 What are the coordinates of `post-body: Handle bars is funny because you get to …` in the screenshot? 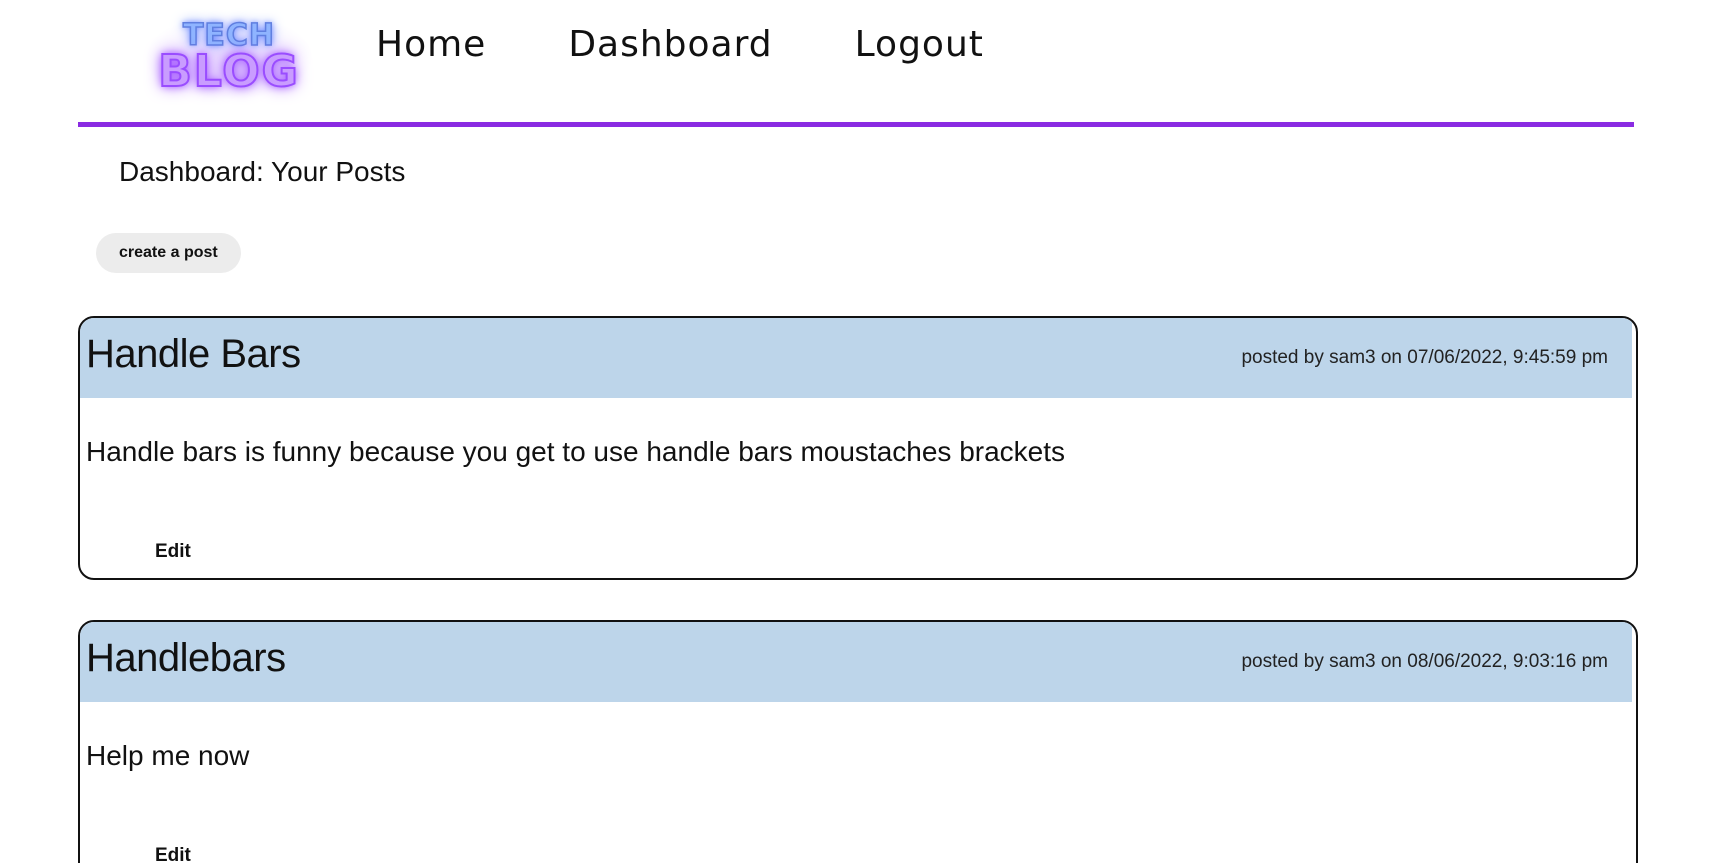 It's located at (576, 451).